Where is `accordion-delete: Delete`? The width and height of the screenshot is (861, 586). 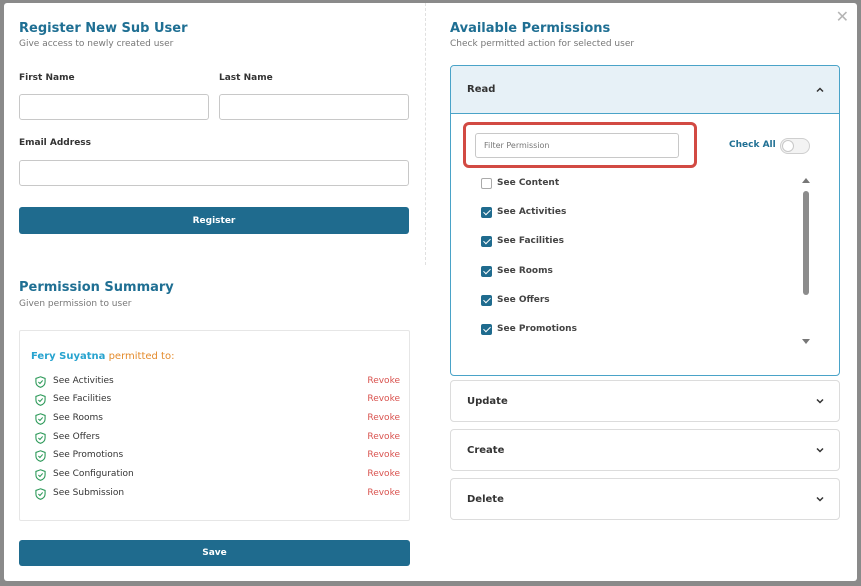
accordion-delete: Delete is located at coordinates (645, 499).